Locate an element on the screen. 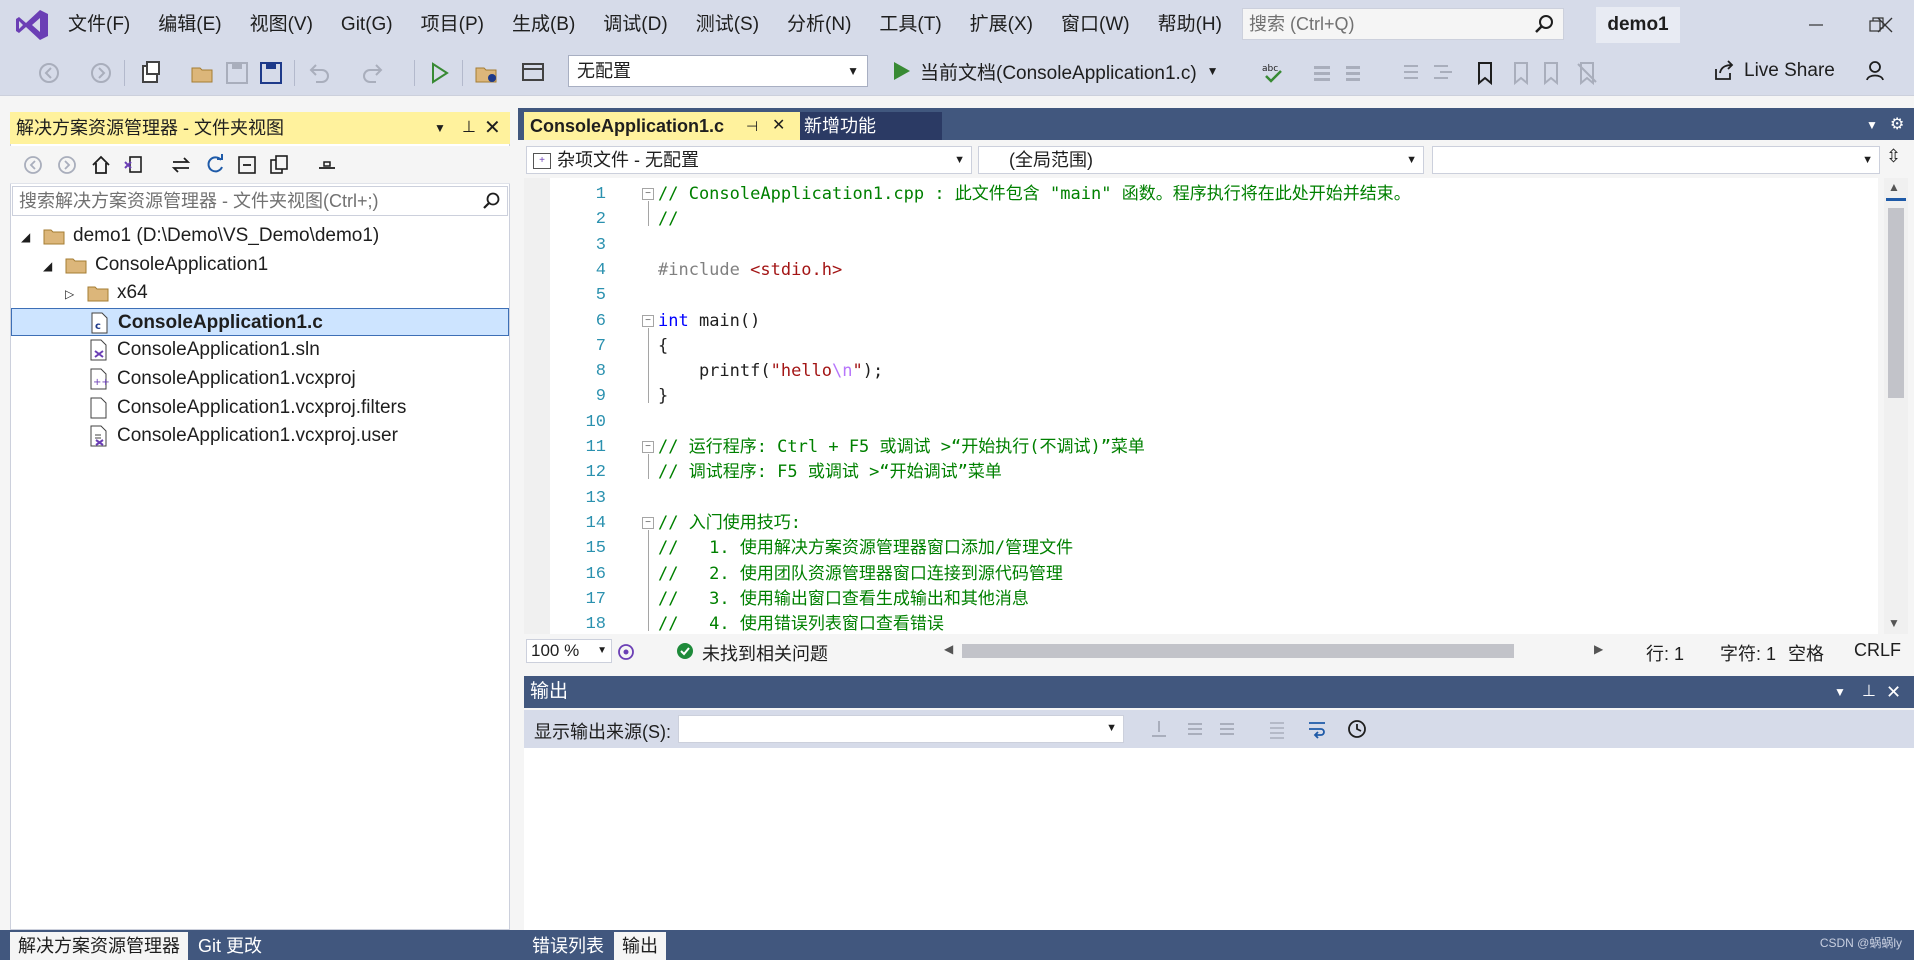 The width and height of the screenshot is (1914, 960). code-line: } is located at coordinates (663, 396).